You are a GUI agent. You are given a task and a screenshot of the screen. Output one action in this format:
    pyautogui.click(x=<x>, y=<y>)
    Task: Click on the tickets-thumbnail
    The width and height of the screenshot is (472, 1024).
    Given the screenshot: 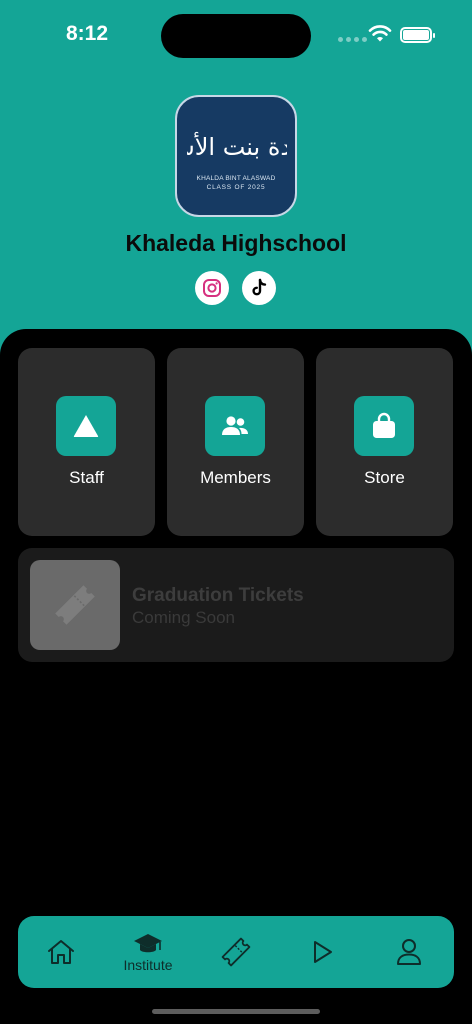 What is the action you would take?
    pyautogui.click(x=75, y=605)
    